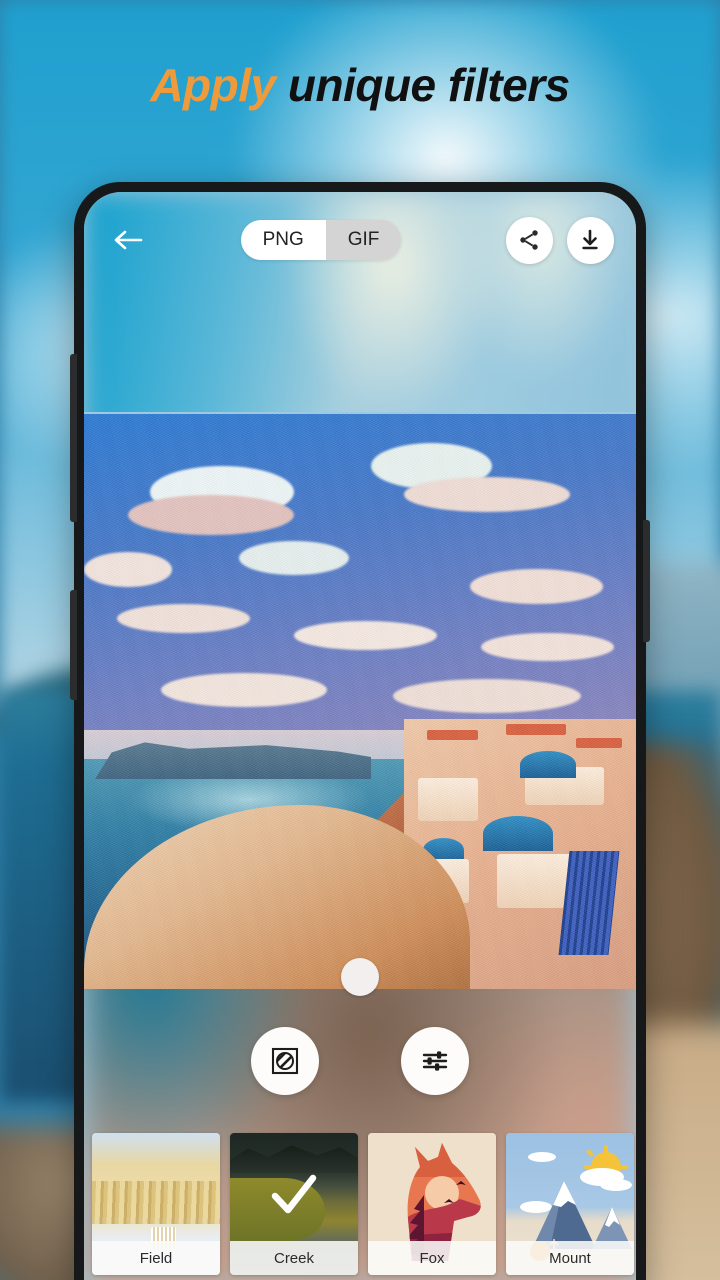 This screenshot has height=1280, width=720. I want to click on share-icon, so click(529, 240).